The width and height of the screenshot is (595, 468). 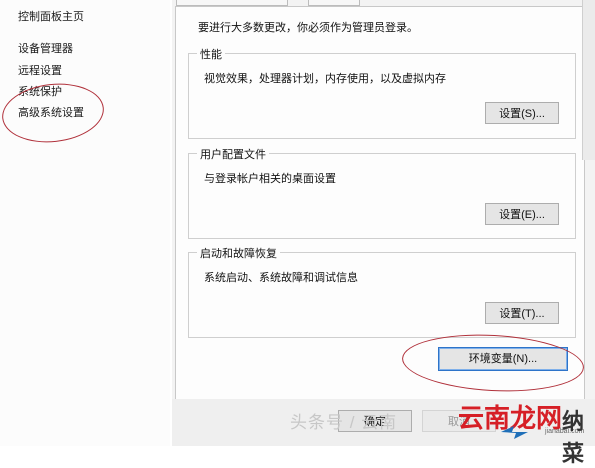 I want to click on watermark-text: 头条号 / 云南, so click(x=344, y=422).